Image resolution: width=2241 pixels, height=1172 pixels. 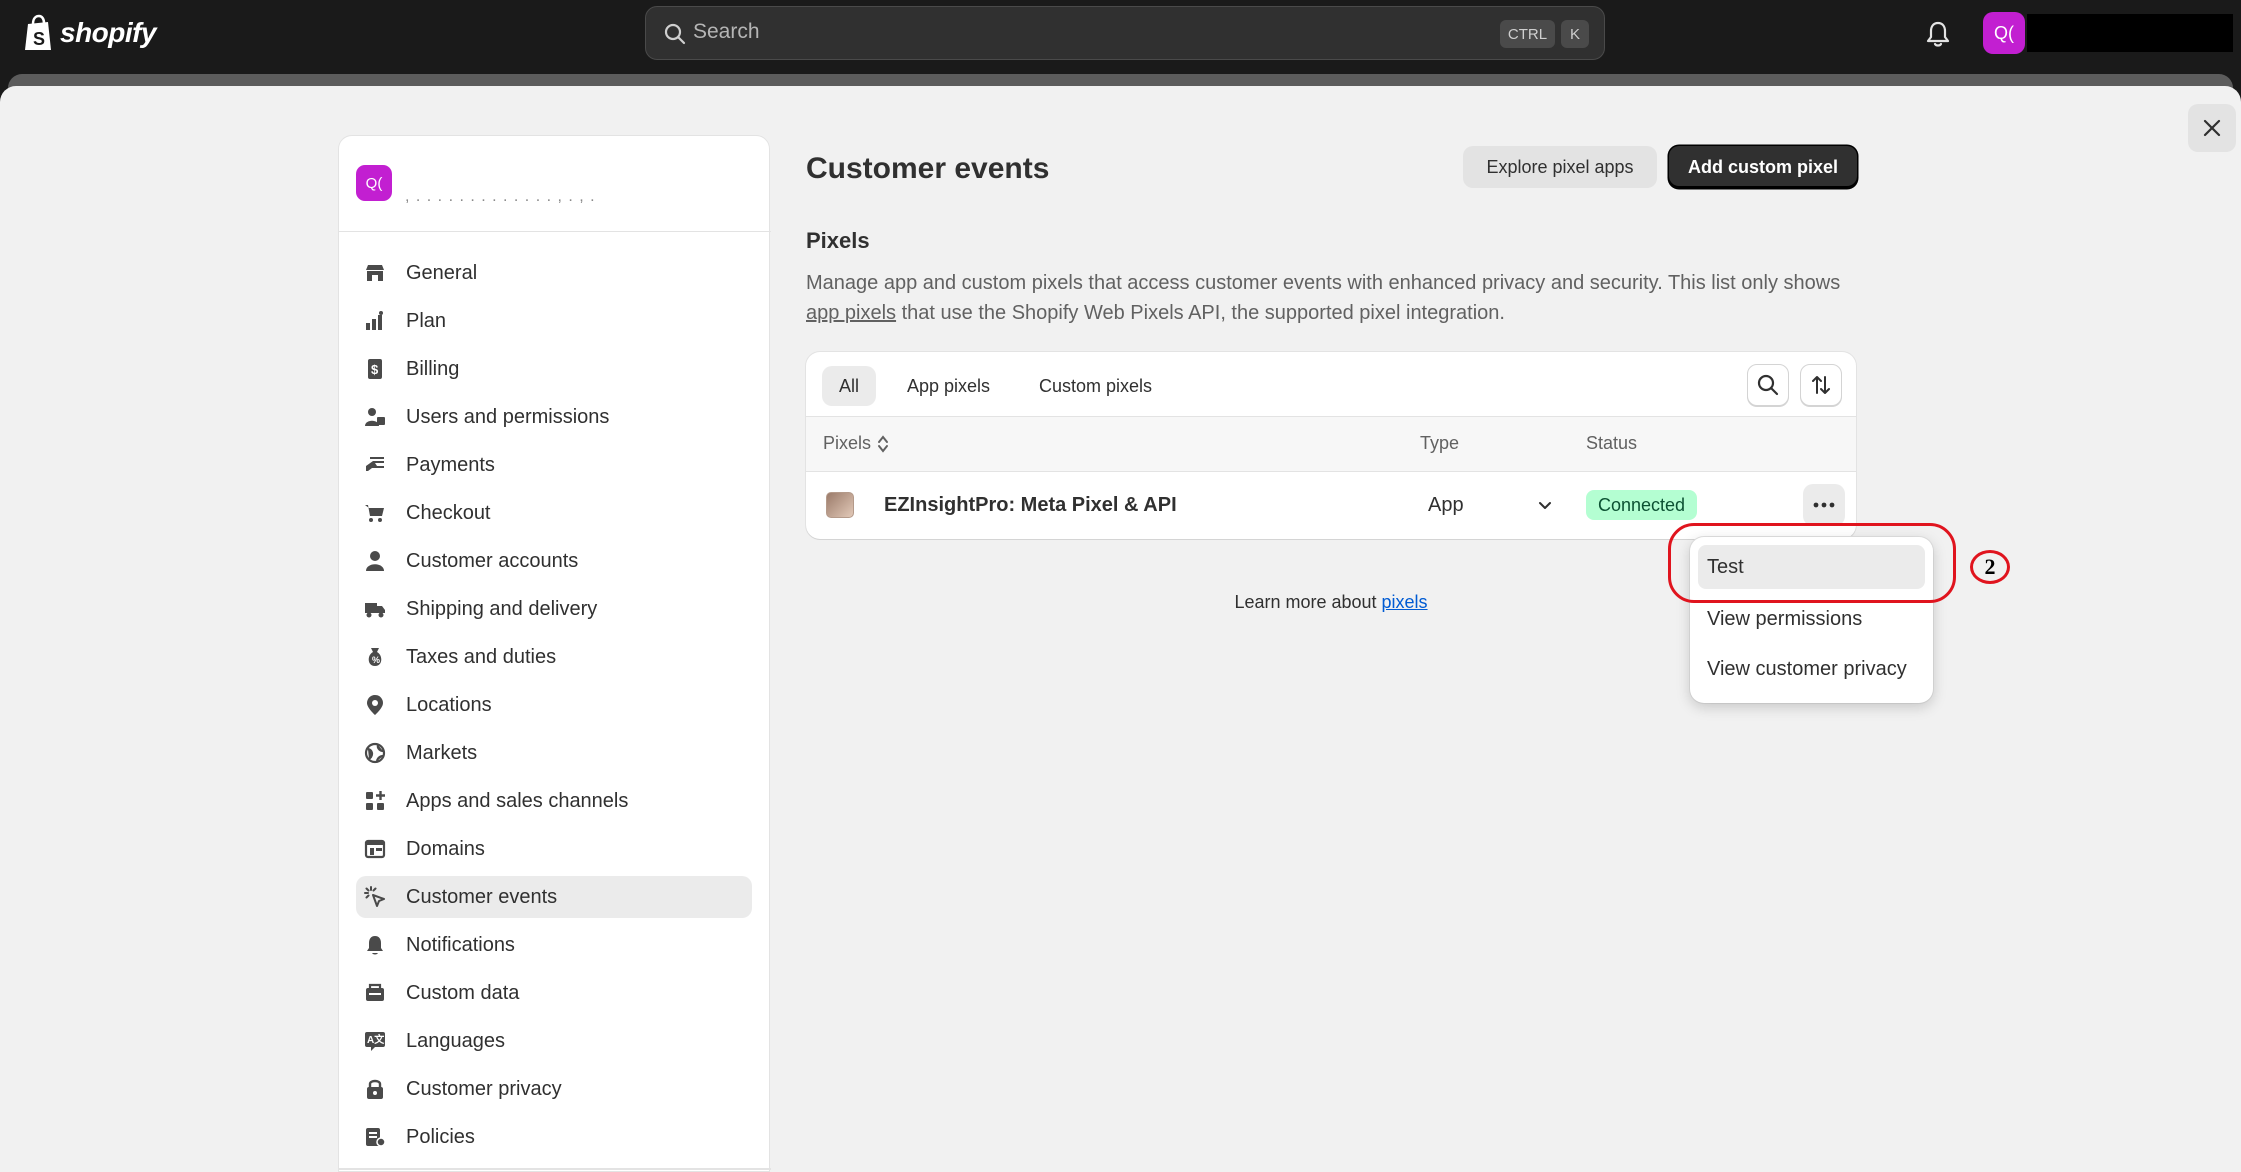 I want to click on sidebar-item-payments: Payments, so click(x=554, y=465).